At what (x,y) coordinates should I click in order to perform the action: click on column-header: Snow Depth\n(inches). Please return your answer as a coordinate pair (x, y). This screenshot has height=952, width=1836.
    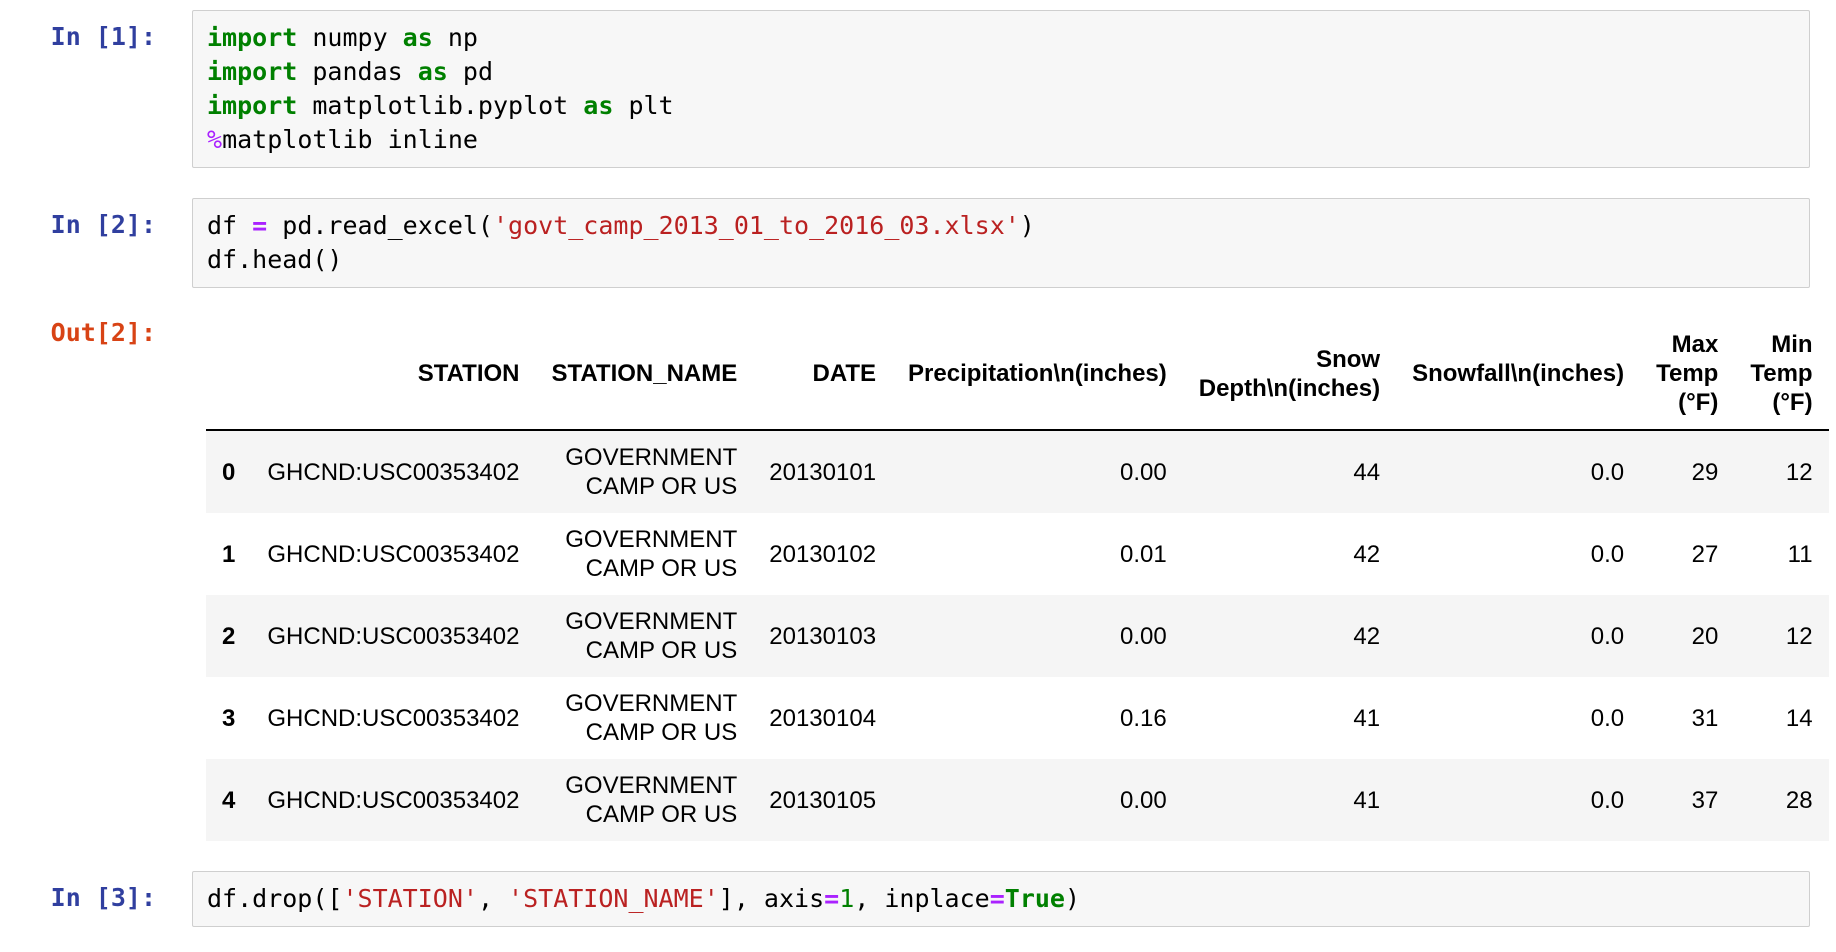
    Looking at the image, I should click on (1289, 374).